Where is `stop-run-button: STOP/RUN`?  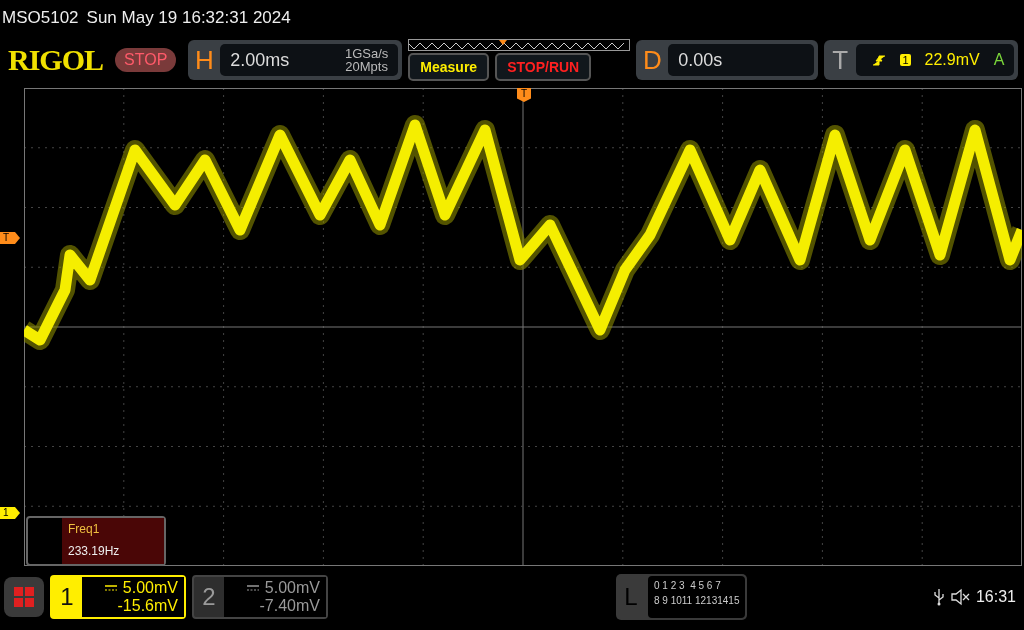
stop-run-button: STOP/RUN is located at coordinates (543, 67).